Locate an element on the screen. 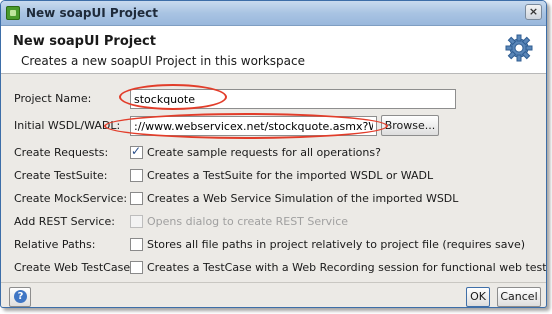 Image resolution: width=552 pixels, height=314 pixels. create-web-testcase-checkbox is located at coordinates (136, 267).